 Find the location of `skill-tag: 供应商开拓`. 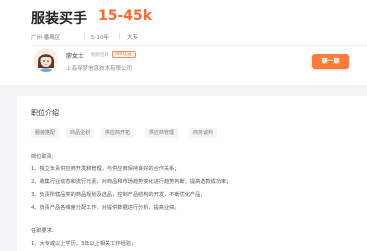

skill-tag: 供应商开拓 is located at coordinates (118, 133).